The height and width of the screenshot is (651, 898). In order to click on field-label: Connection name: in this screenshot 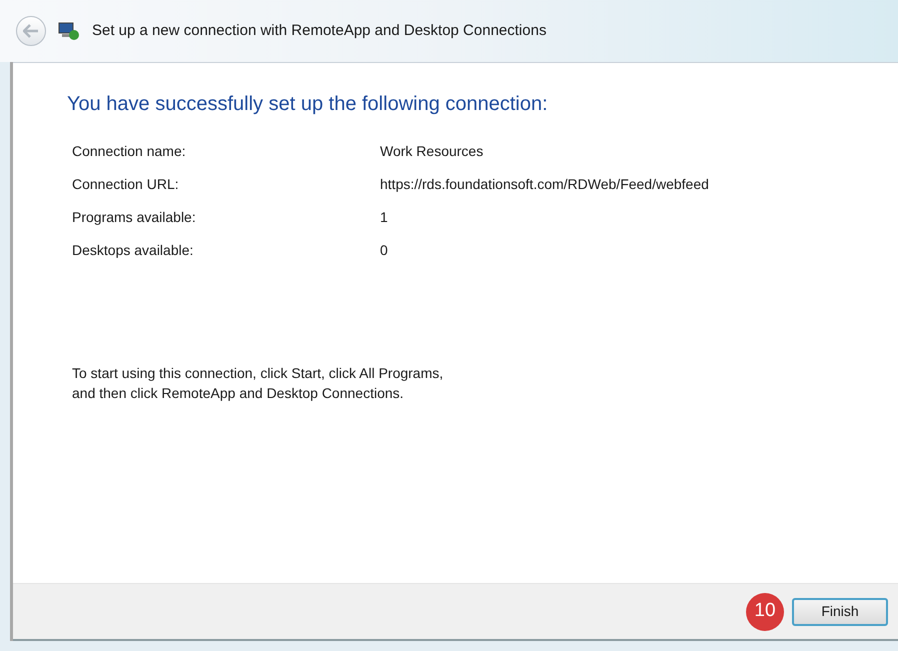, I will do `click(129, 151)`.